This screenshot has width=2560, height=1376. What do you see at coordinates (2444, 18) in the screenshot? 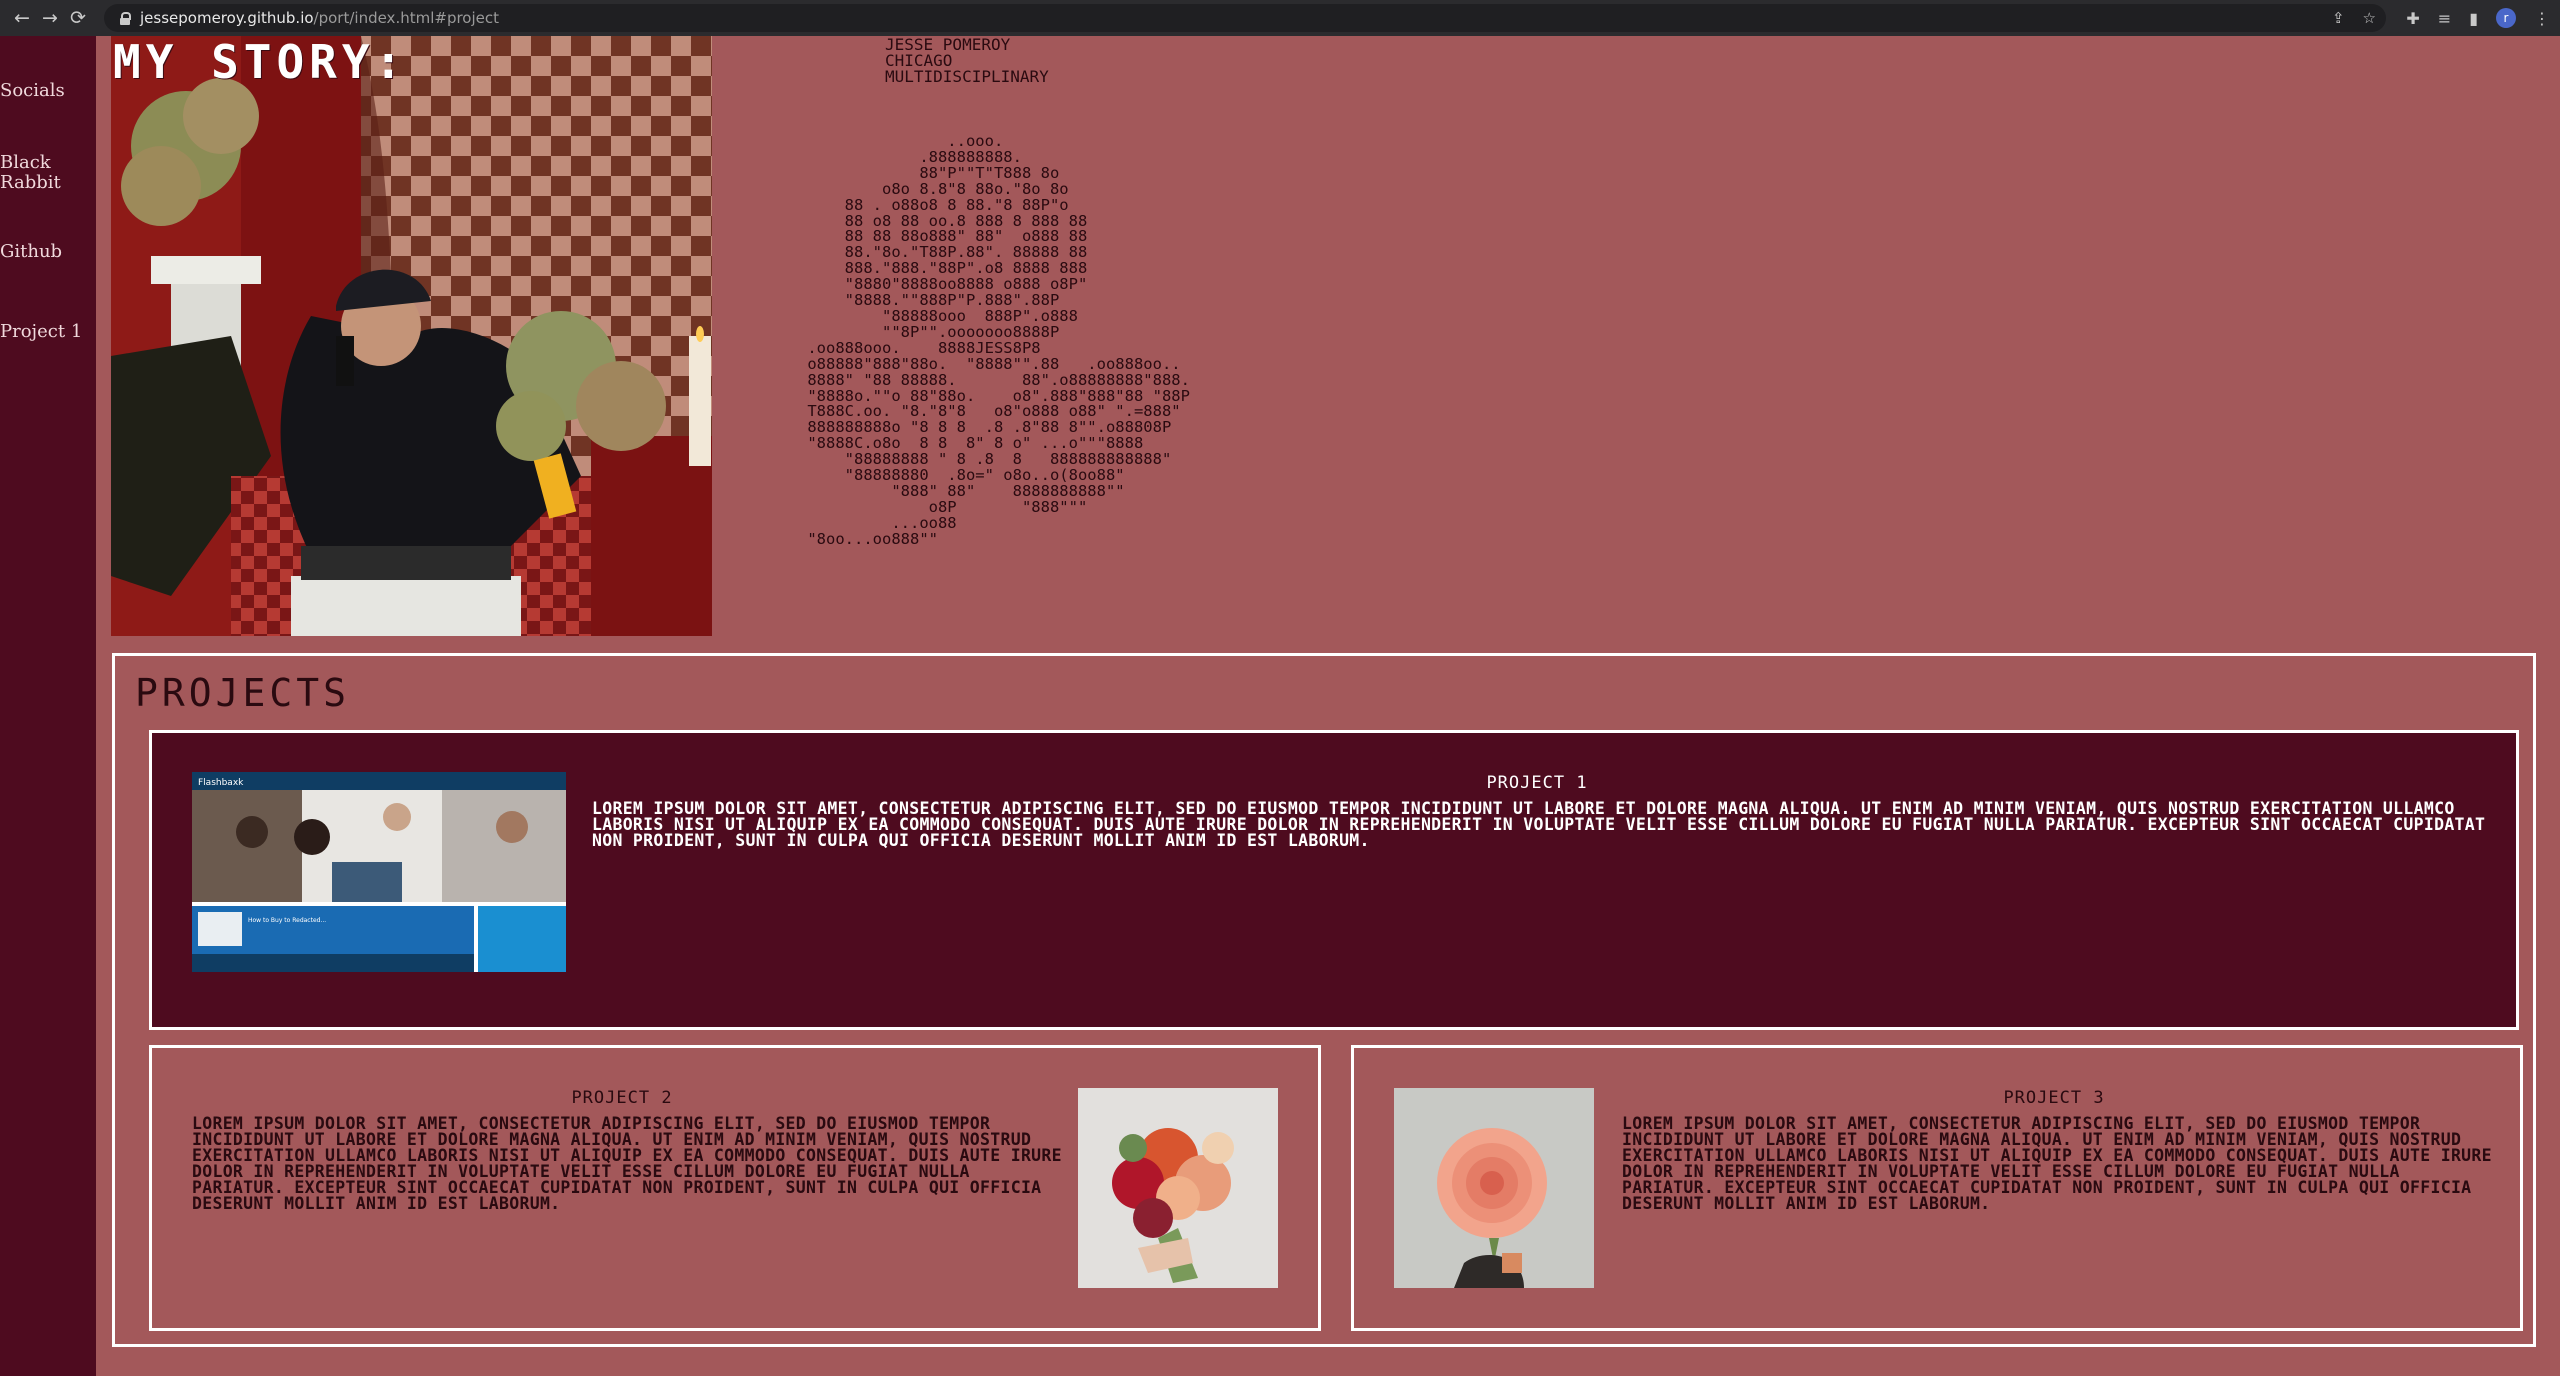
I see `reading-list-icon: ≡` at bounding box center [2444, 18].